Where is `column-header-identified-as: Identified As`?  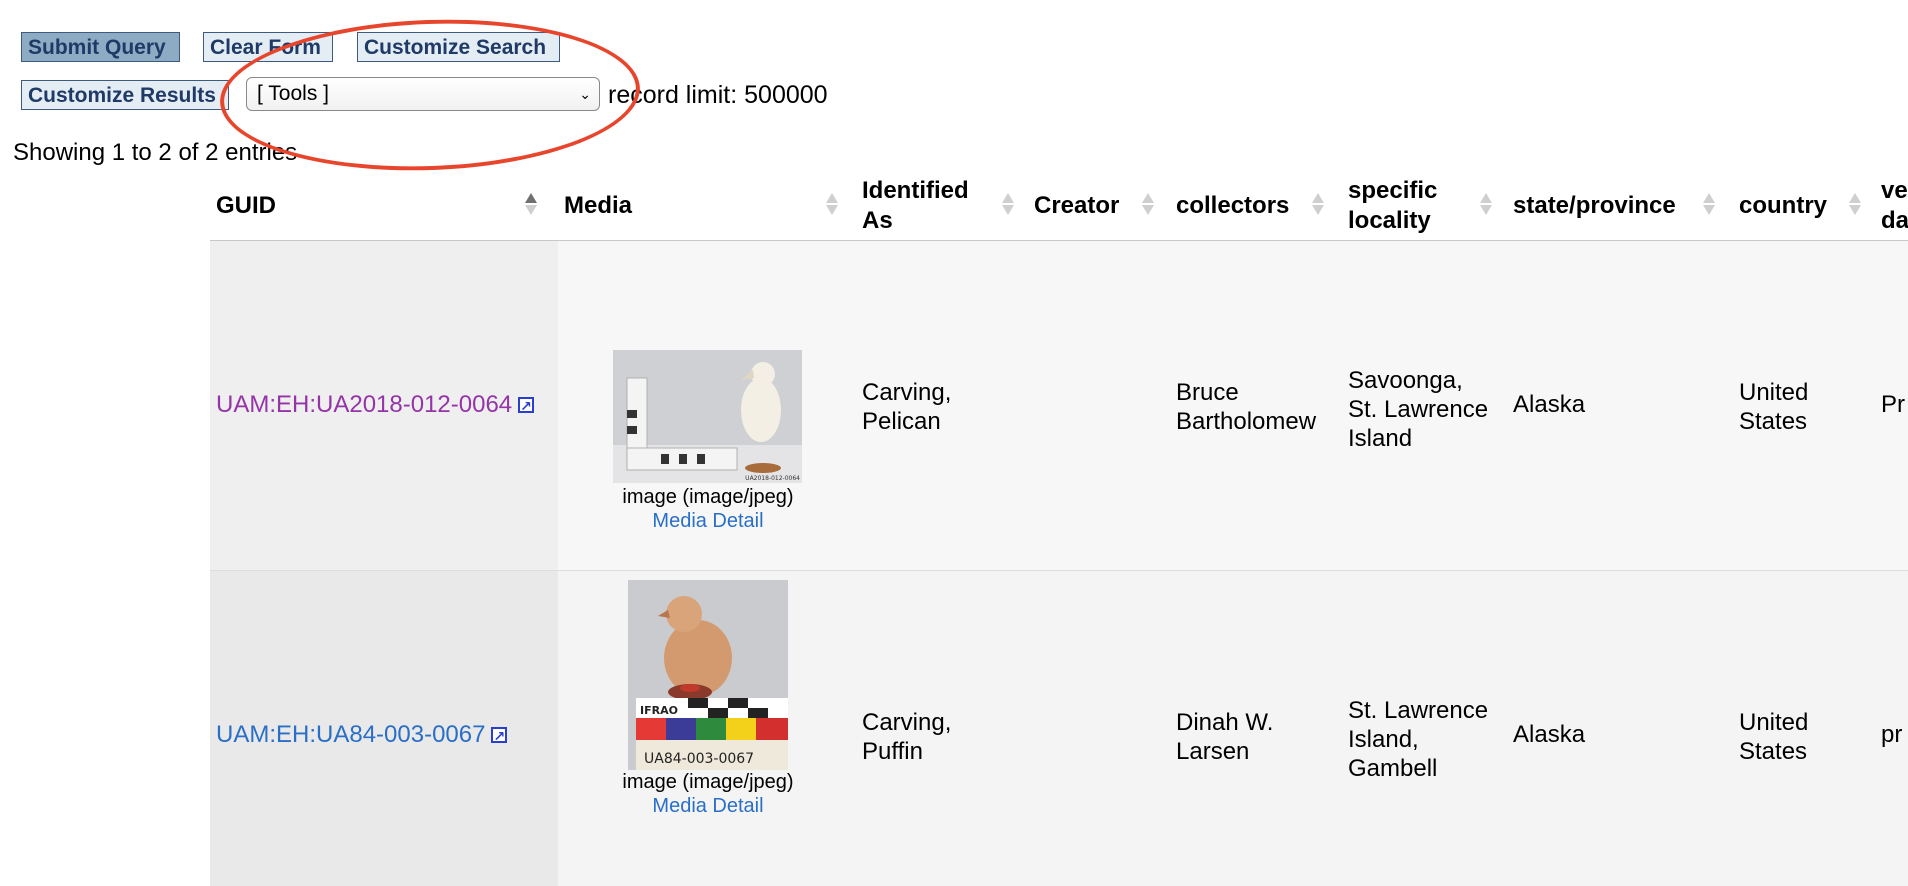
column-header-identified-as: Identified As is located at coordinates (942, 206).